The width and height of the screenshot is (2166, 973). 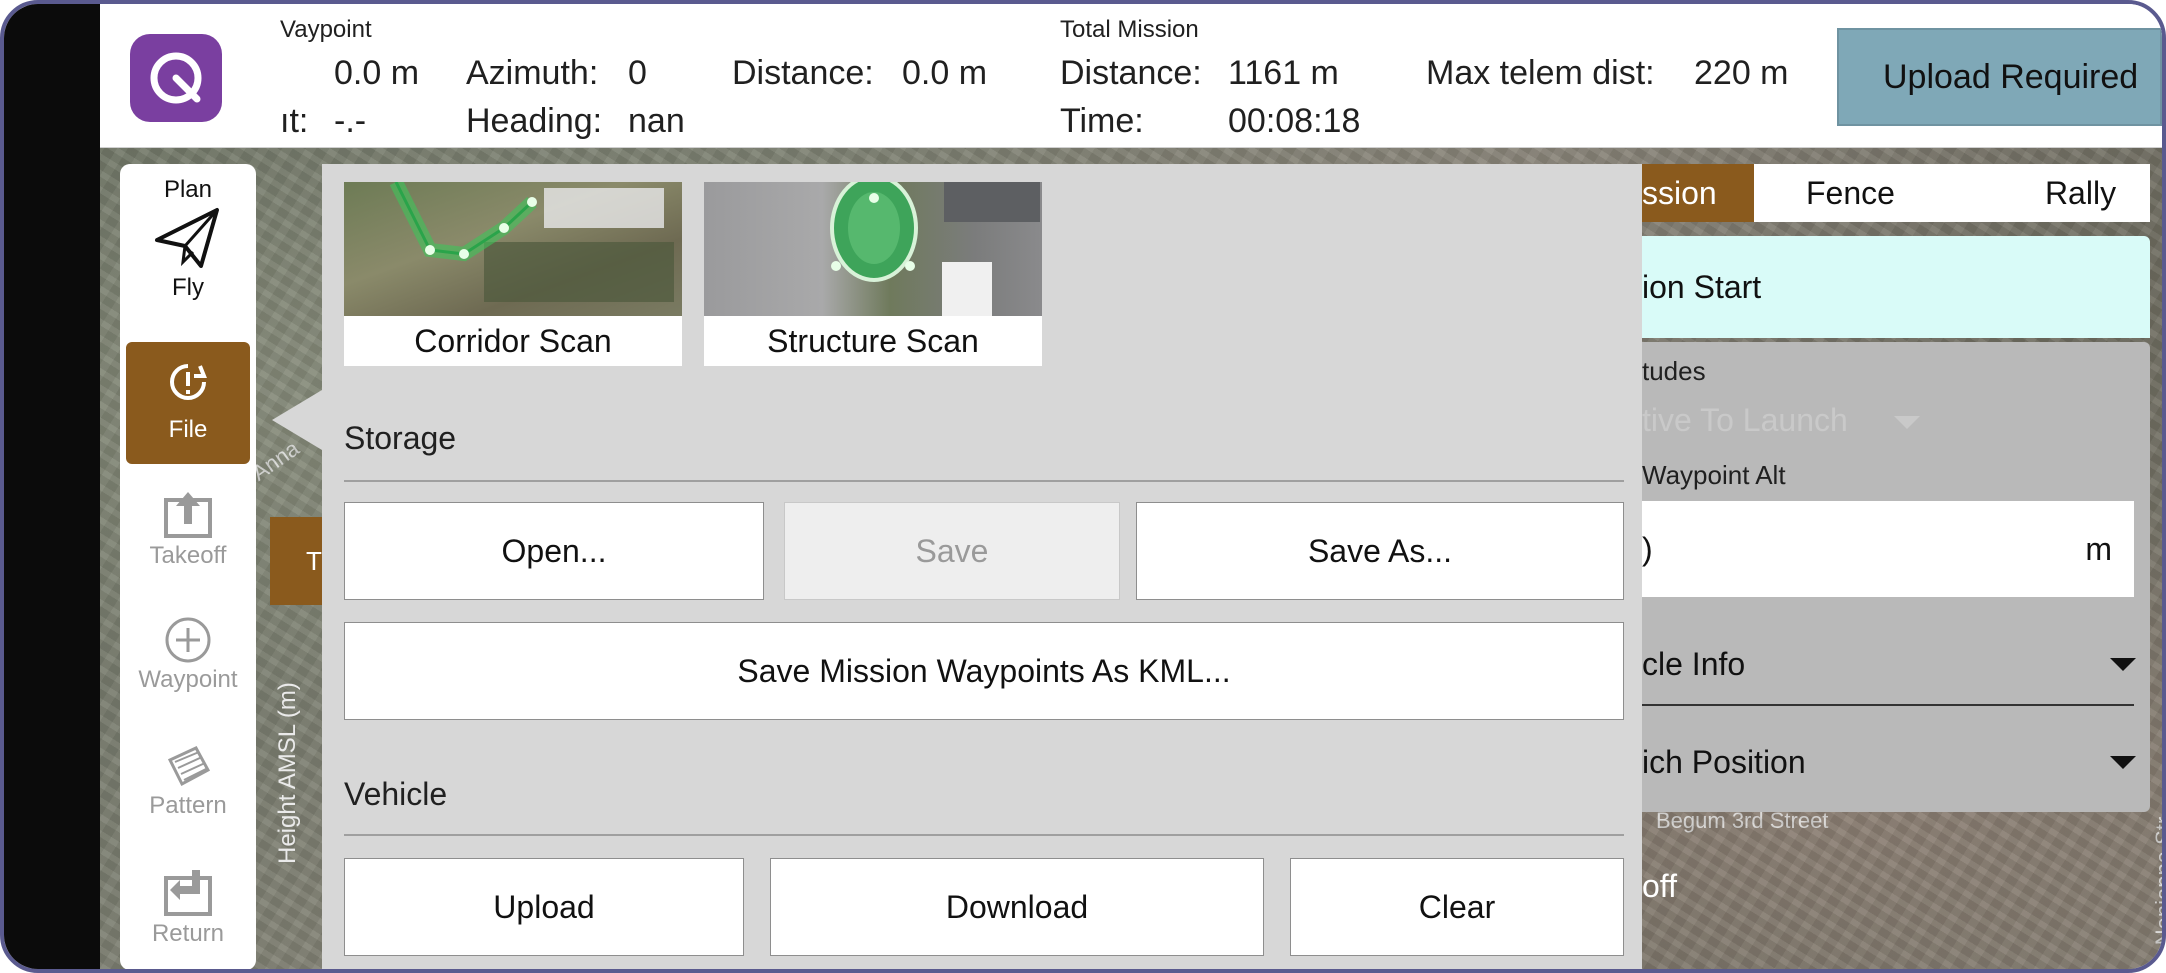 I want to click on waypoint-alt-unit: m, so click(x=2098, y=548).